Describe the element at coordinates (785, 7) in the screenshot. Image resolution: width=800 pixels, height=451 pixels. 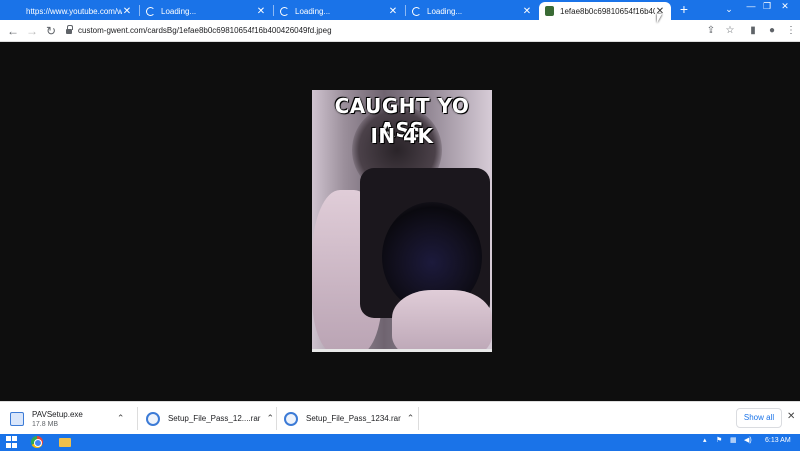
I see `close-window-button: ✕` at that location.